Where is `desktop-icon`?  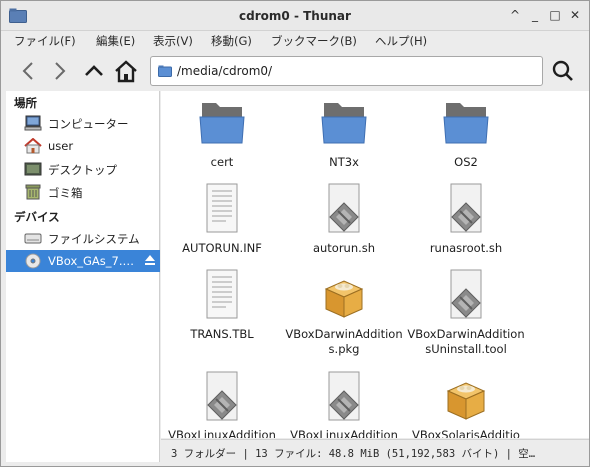
desktop-icon is located at coordinates (33, 169).